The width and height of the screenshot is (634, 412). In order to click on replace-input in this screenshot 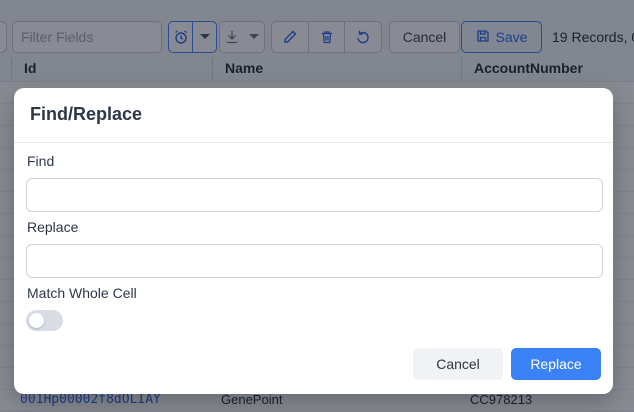, I will do `click(314, 261)`.